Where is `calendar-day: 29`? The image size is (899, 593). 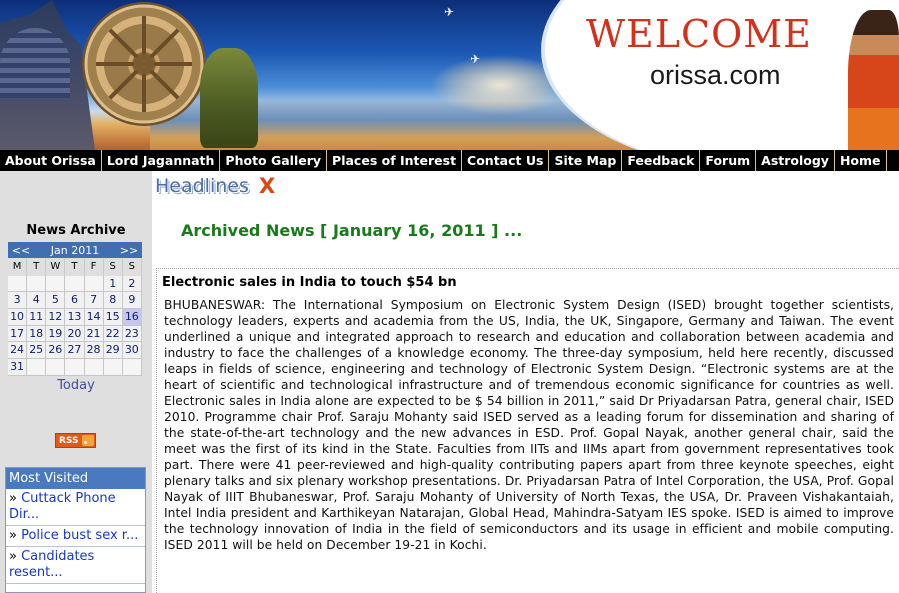 calendar-day: 29 is located at coordinates (113, 351).